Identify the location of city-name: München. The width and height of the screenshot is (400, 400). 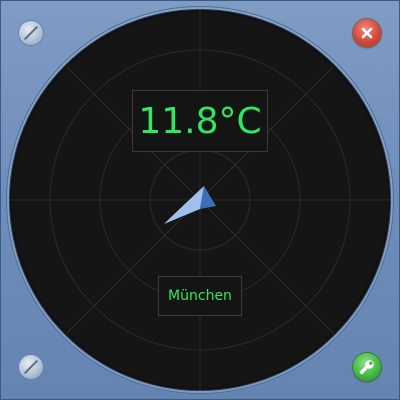
(200, 296).